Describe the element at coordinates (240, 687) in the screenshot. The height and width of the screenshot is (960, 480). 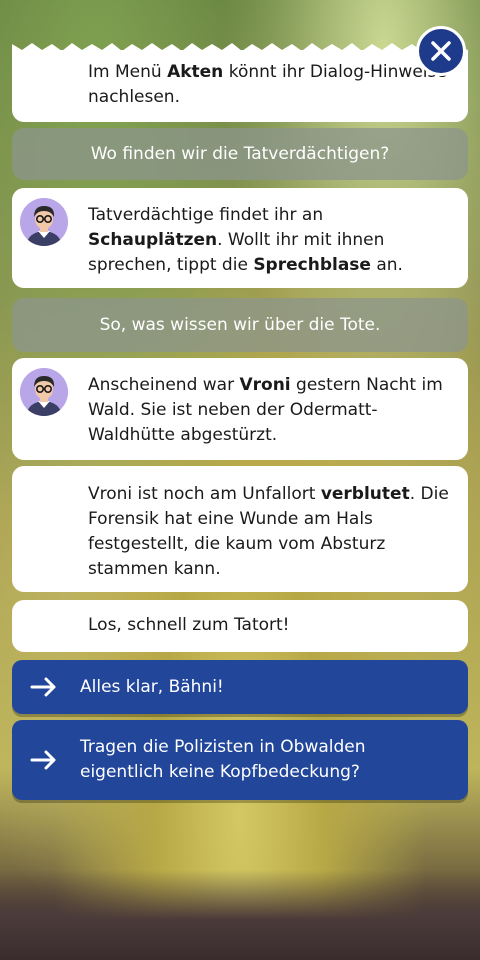
I see `choice-button: Alles klar, Bähni!` at that location.